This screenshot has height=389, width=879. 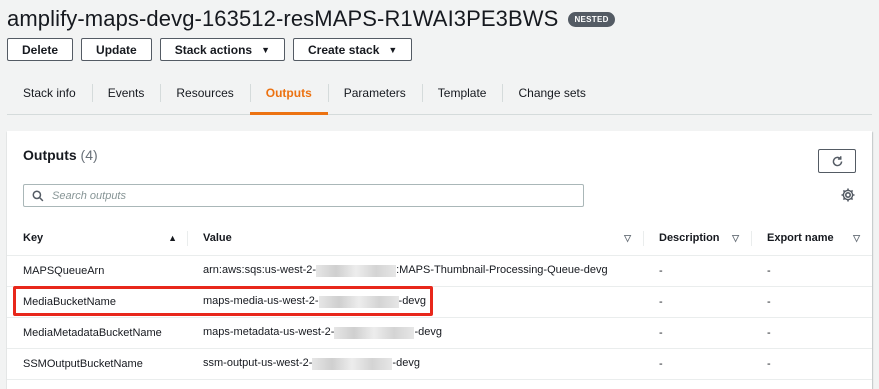 I want to click on value-prefix: maps-metadata-us-west-2-, so click(x=269, y=332).